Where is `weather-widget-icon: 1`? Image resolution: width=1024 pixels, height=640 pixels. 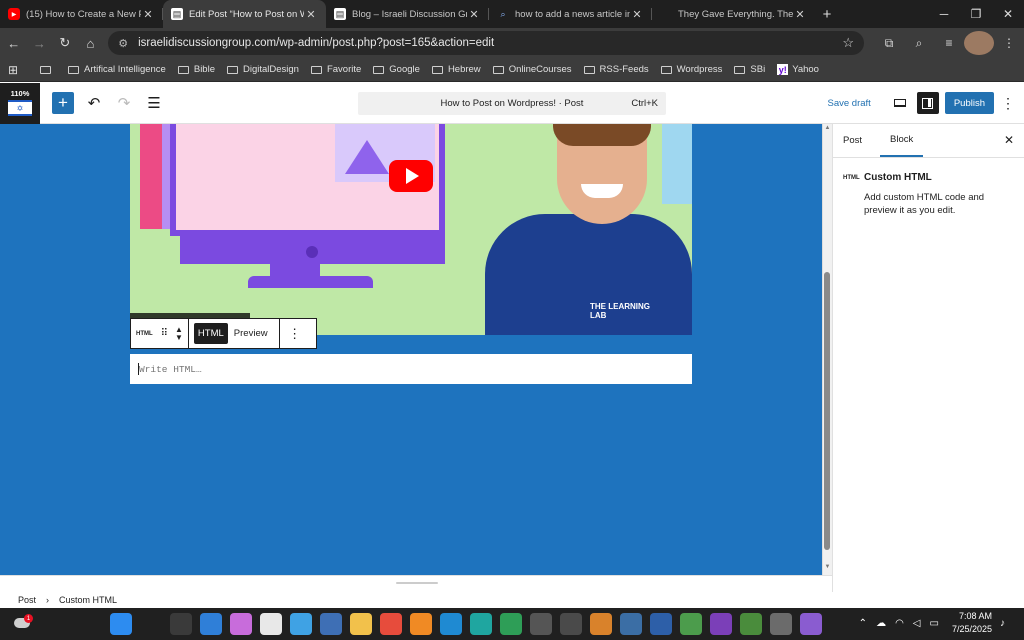
weather-widget-icon: 1 is located at coordinates (23, 623).